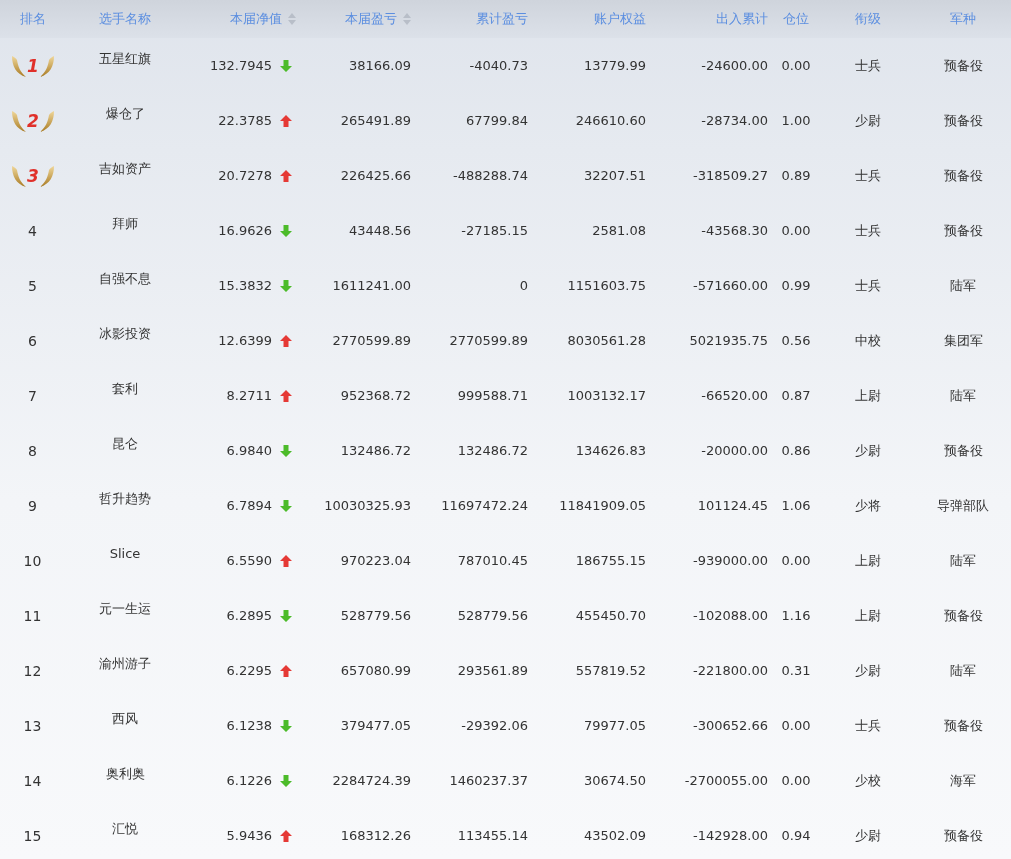 The width and height of the screenshot is (1011, 859). I want to click on net-value: 6.2895, so click(249, 615).